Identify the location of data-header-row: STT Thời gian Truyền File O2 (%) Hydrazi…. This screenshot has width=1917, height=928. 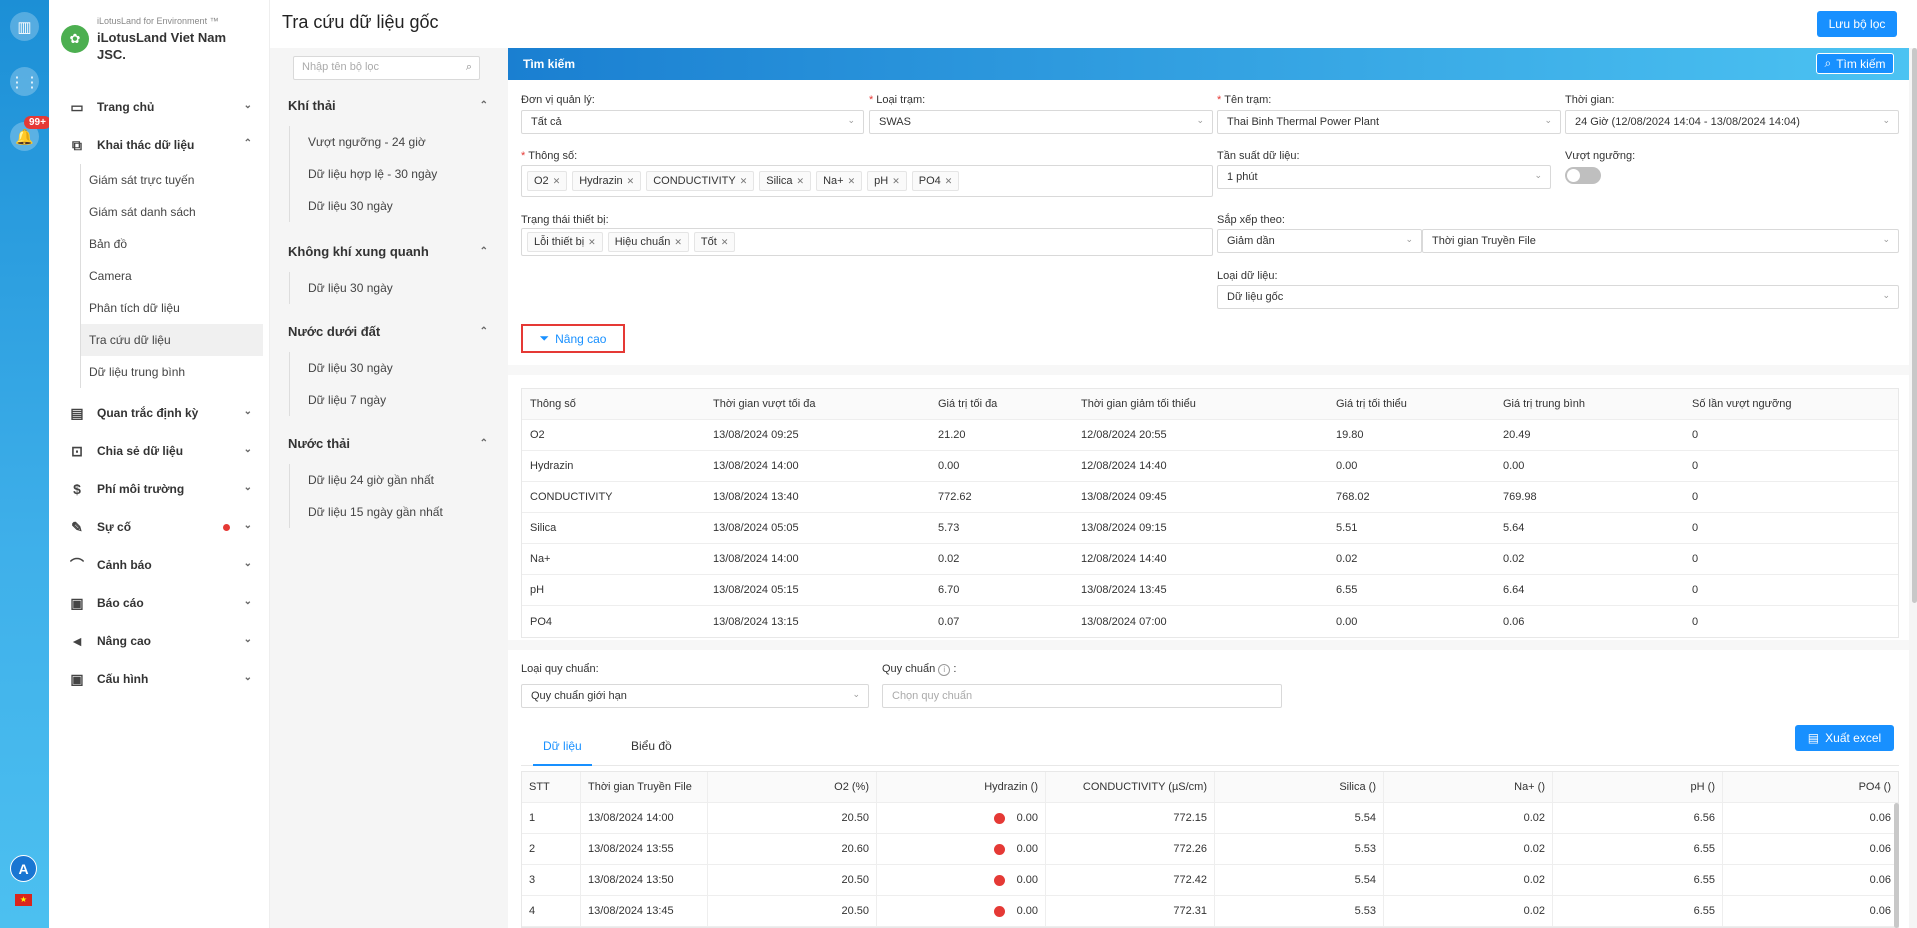
(1210, 787).